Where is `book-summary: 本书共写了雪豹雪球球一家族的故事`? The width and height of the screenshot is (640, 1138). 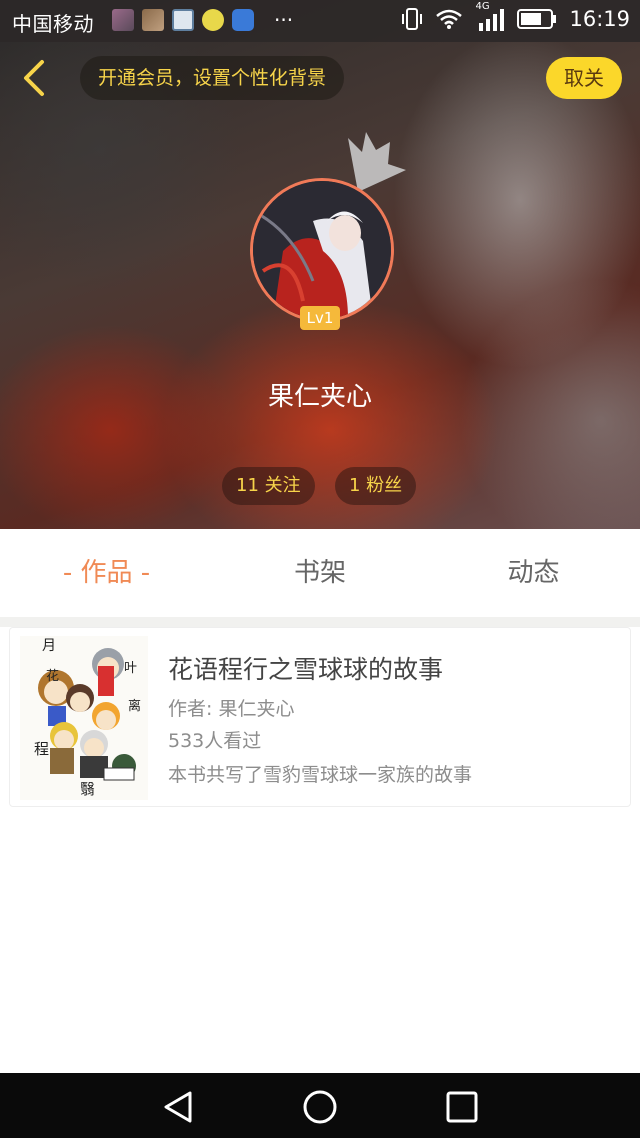
book-summary: 本书共写了雪豹雪球球一家族的故事 is located at coordinates (320, 775).